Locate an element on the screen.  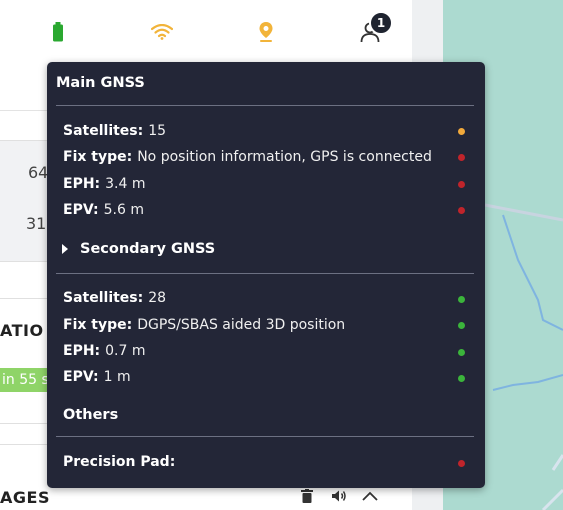
row-value: 3.4 m is located at coordinates (125, 184).